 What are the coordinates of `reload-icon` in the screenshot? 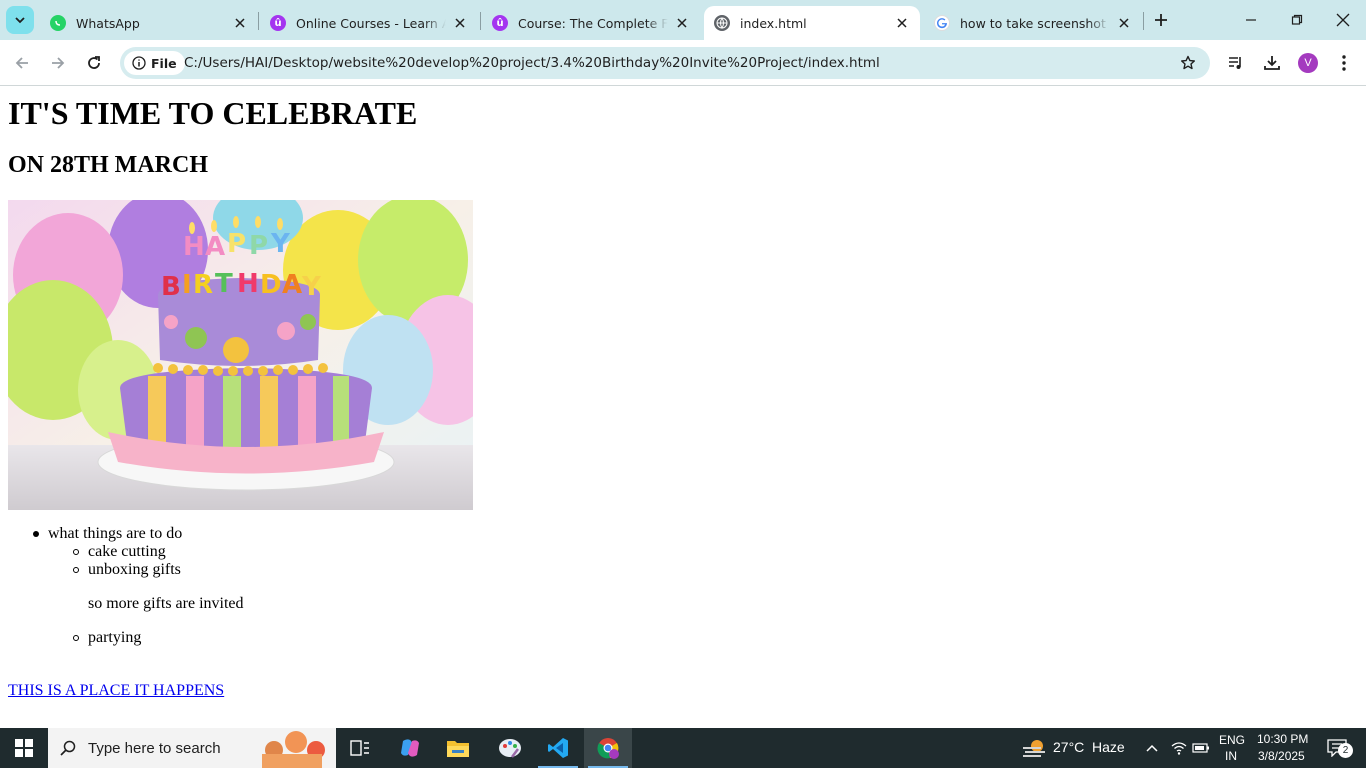 It's located at (94, 62).